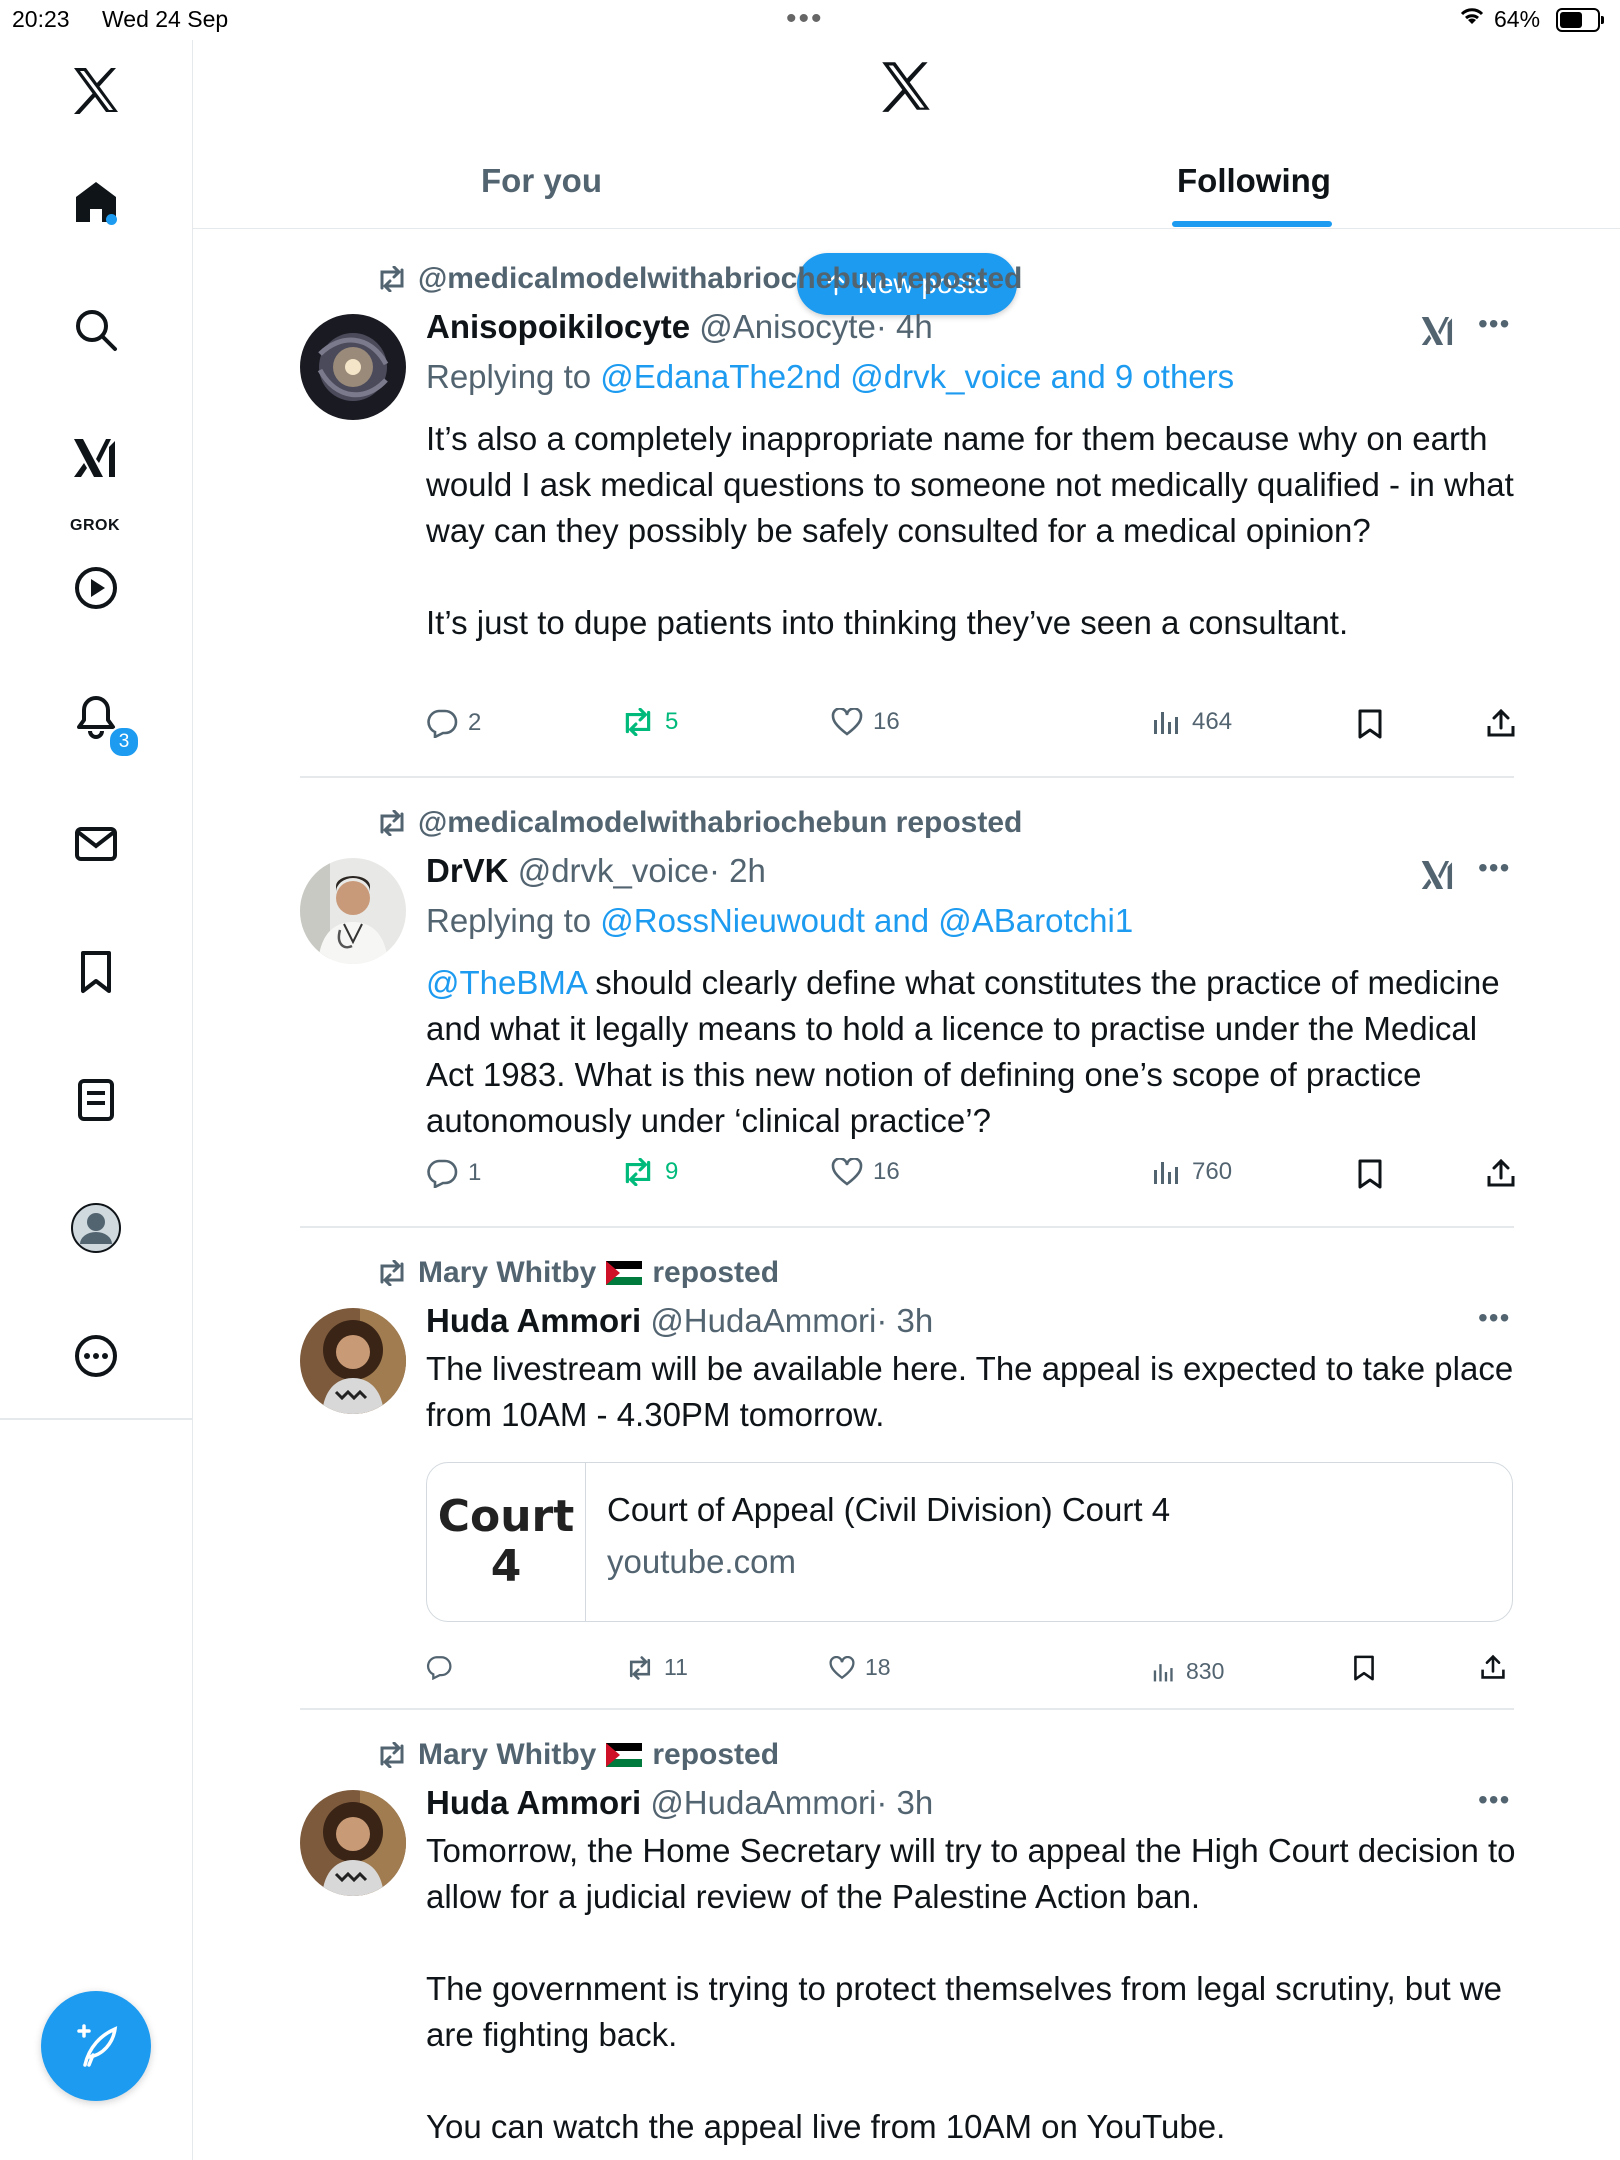  I want to click on tab-following: Following, so click(1254, 181).